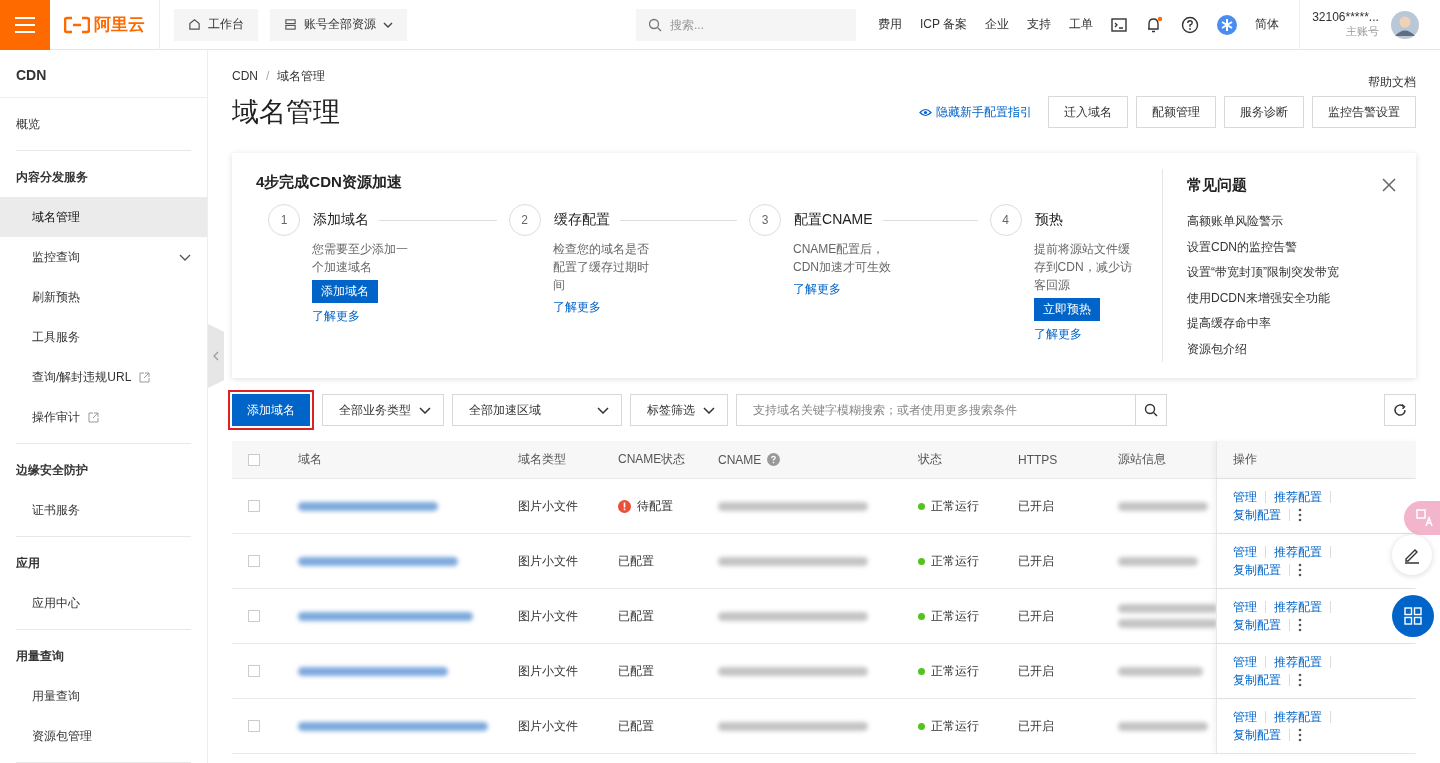 The height and width of the screenshot is (763, 1440). Describe the element at coordinates (890, 24) in the screenshot. I see `nav-link: 费用` at that location.